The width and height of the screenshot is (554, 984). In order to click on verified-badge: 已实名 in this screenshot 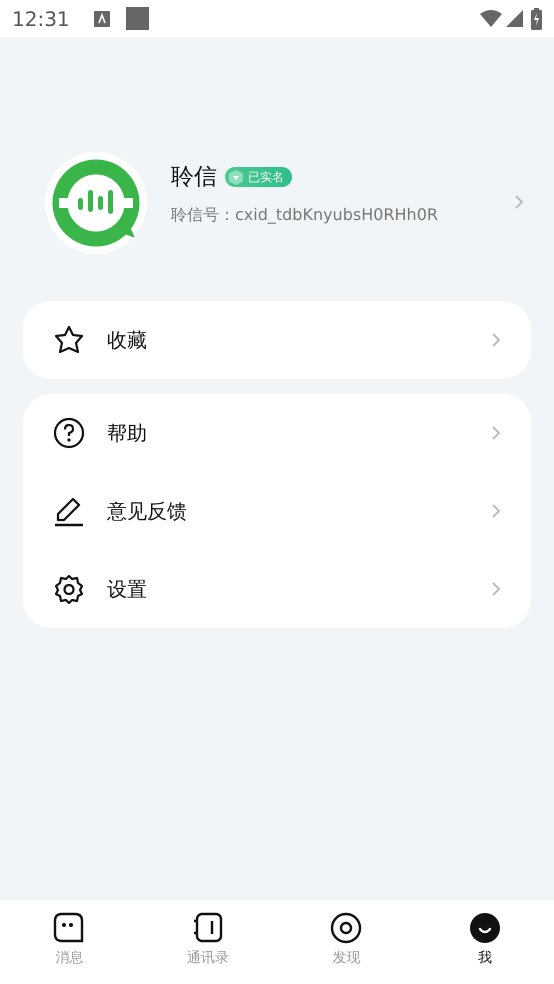, I will do `click(258, 177)`.